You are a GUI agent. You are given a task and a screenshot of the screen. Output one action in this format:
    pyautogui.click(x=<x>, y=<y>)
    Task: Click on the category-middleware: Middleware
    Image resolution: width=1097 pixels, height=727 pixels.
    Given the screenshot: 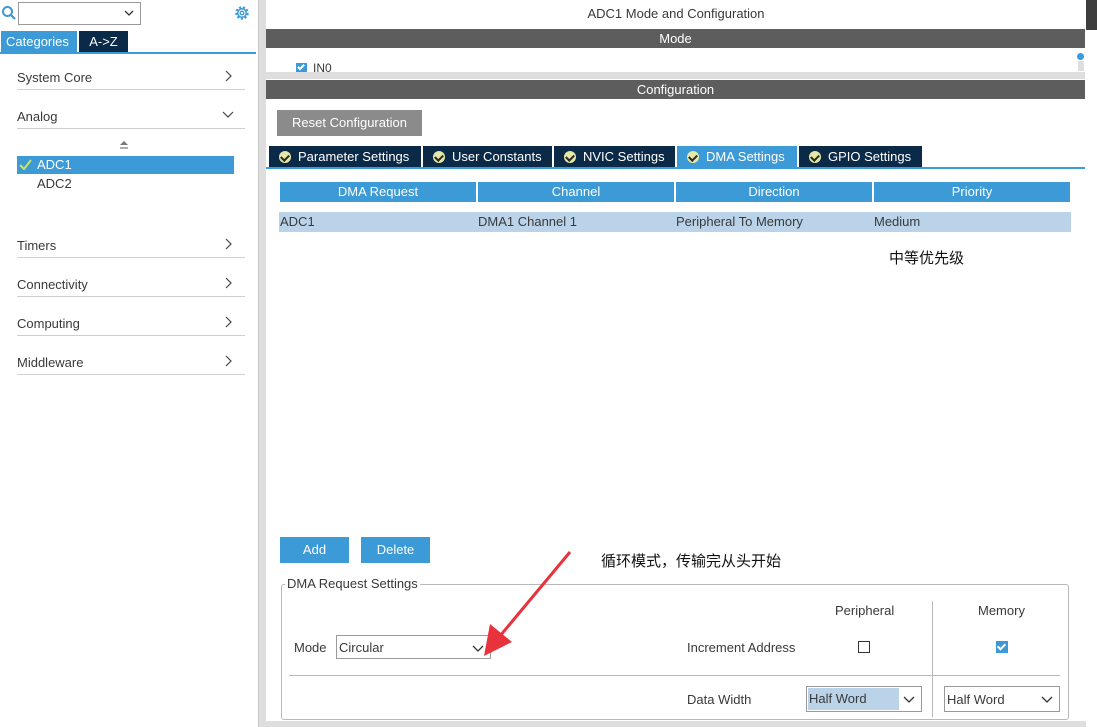 What is the action you would take?
    pyautogui.click(x=131, y=363)
    